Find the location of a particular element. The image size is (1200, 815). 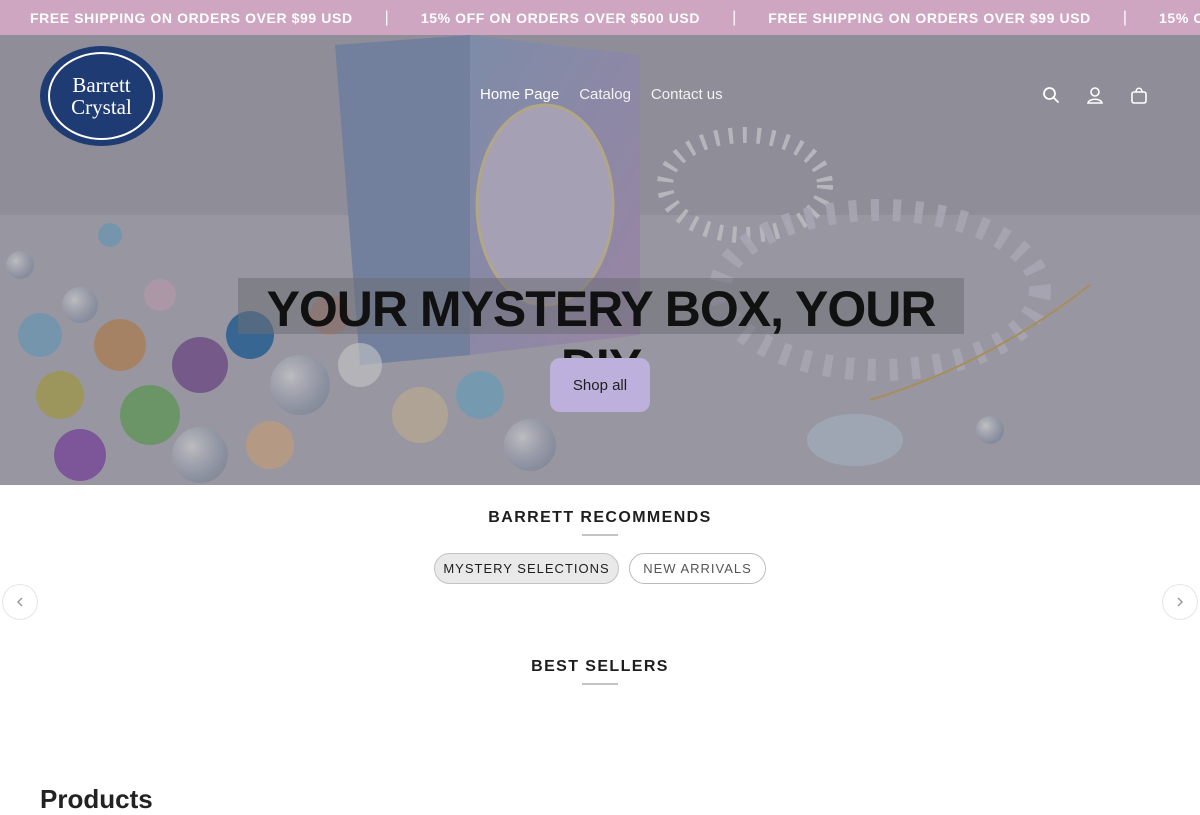

tab-mystery-selections: MYSTERY SELECTIONS is located at coordinates (526, 568).